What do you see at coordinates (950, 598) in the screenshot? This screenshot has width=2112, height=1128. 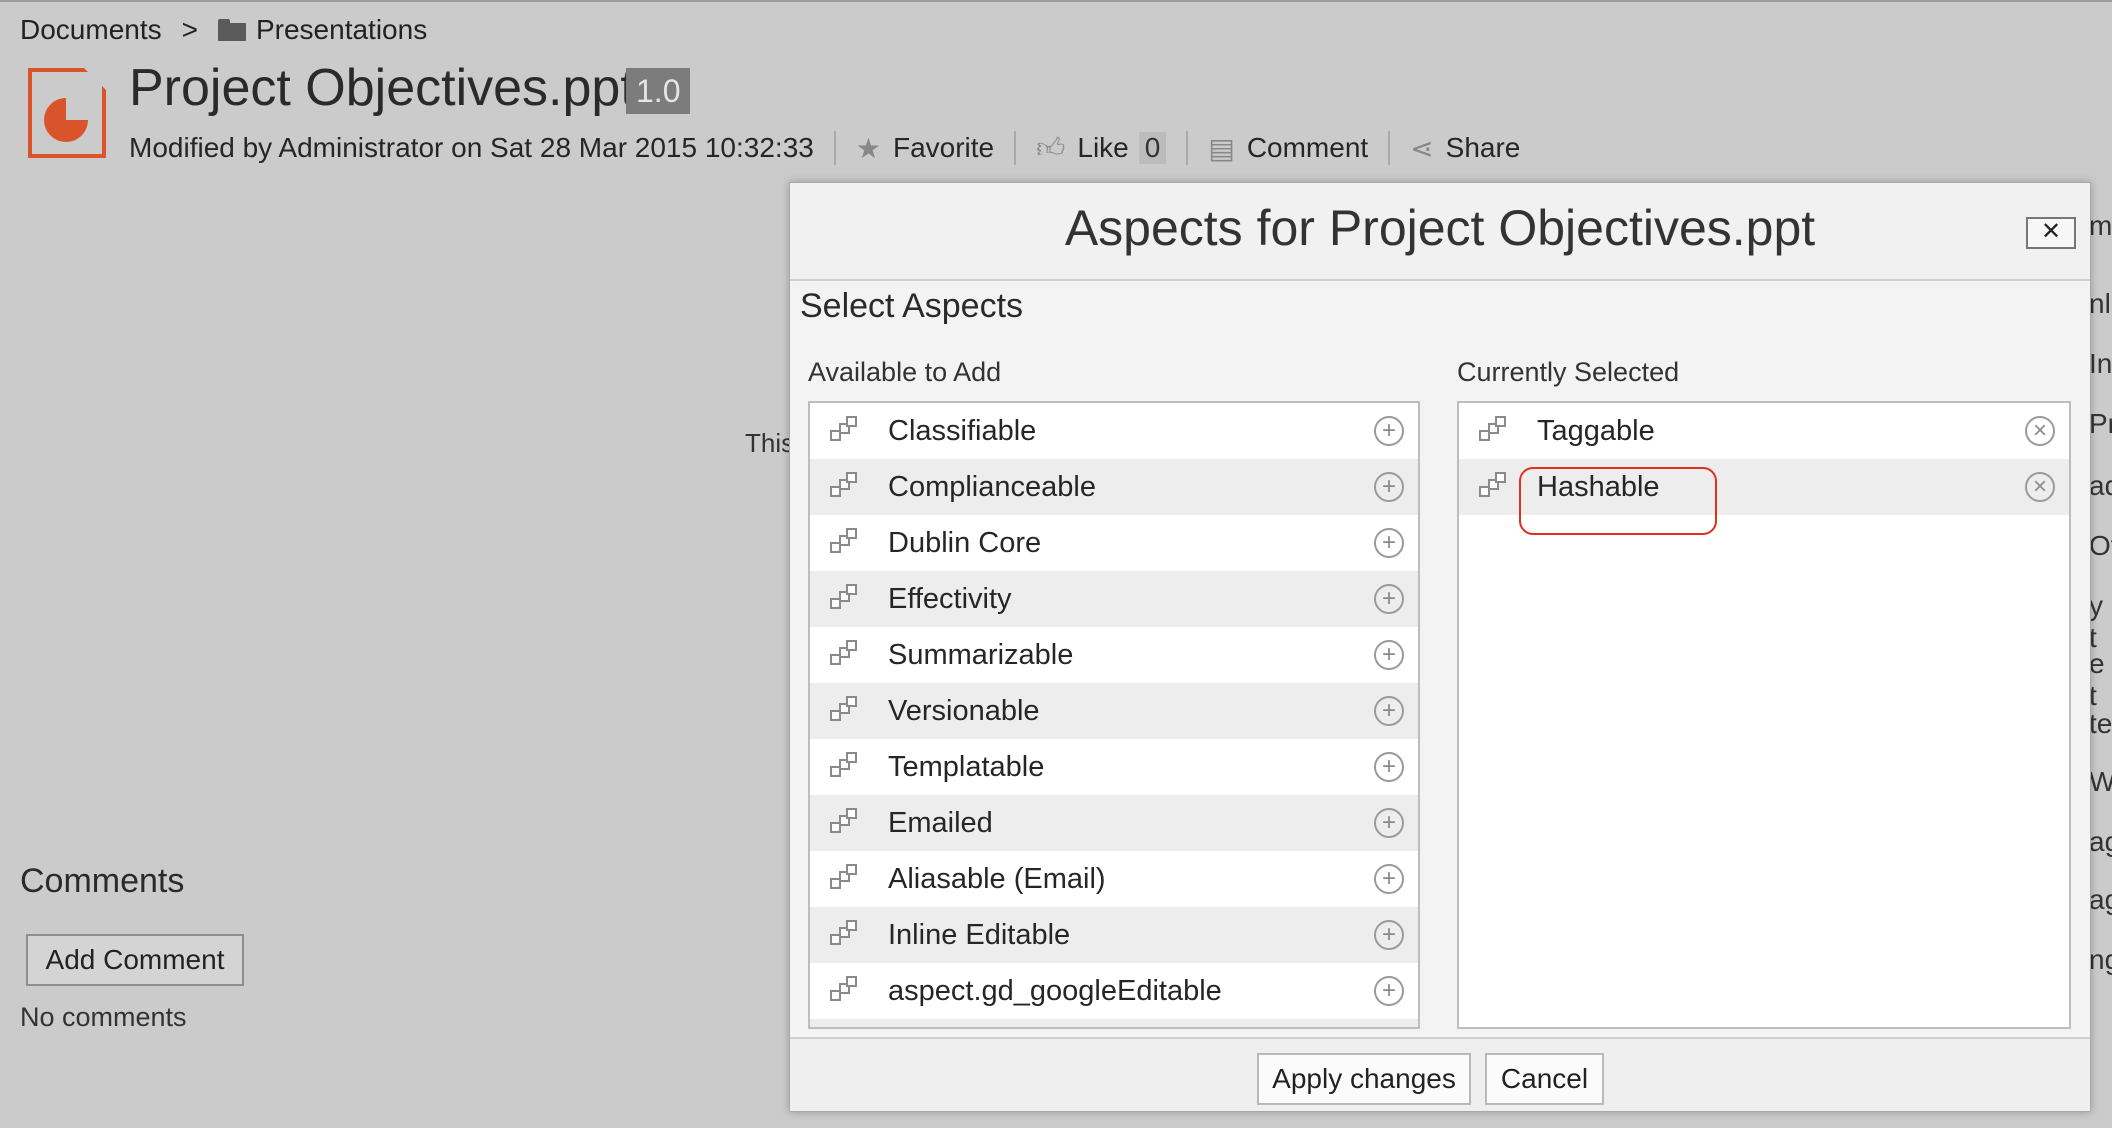 I see `aspect-label: Effectivity` at bounding box center [950, 598].